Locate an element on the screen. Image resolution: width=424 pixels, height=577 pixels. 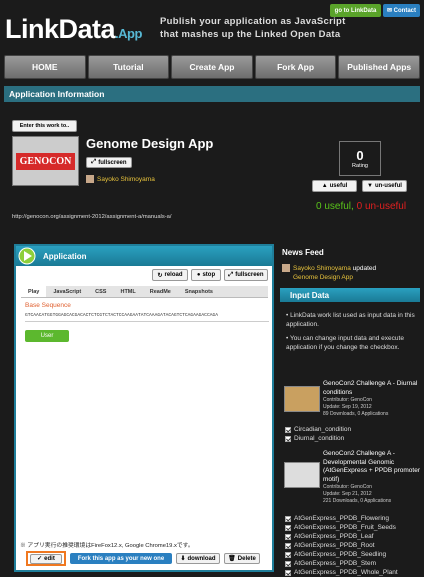
check-icon: ✓ is located at coordinates (40, 559).